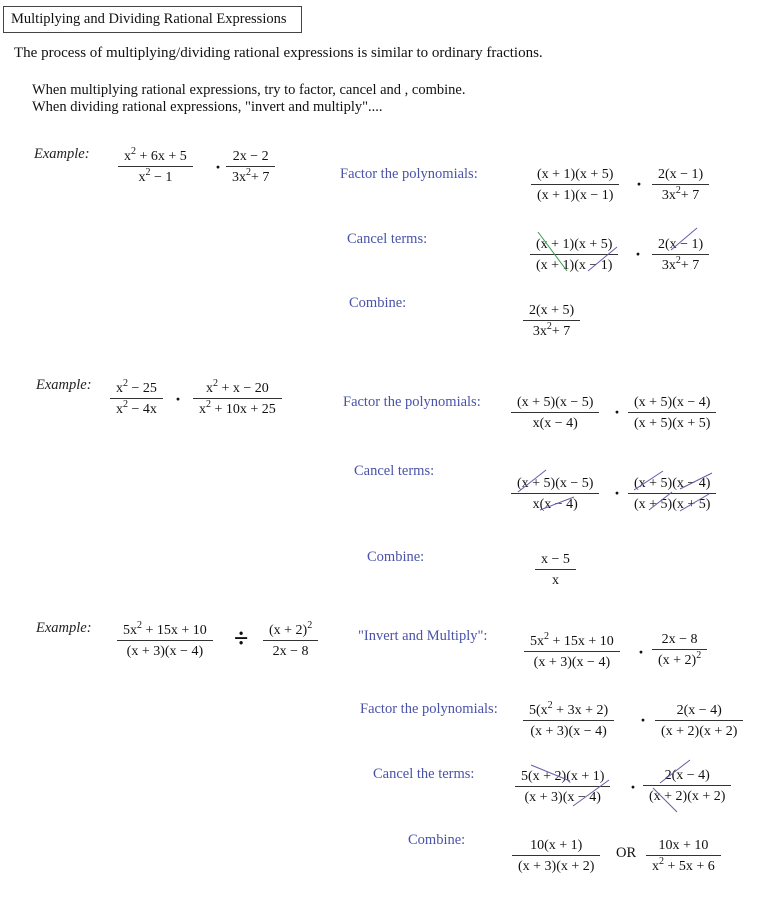  I want to click on numerator: 5(x2 + 3x + 2), so click(569, 710).